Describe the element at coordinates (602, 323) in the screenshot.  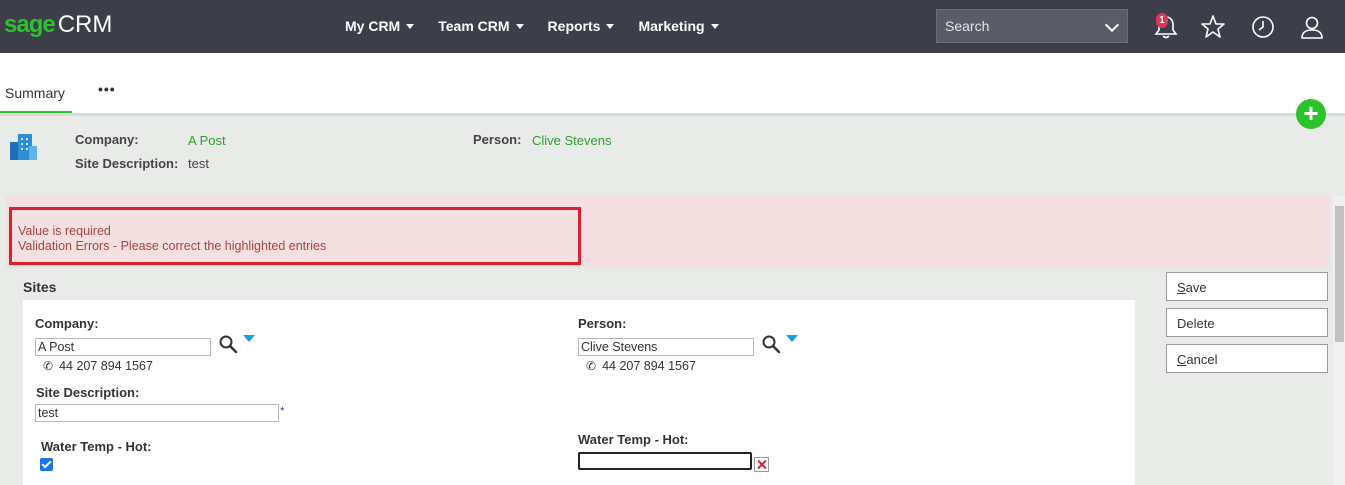
I see `person-field-label: Person:` at that location.